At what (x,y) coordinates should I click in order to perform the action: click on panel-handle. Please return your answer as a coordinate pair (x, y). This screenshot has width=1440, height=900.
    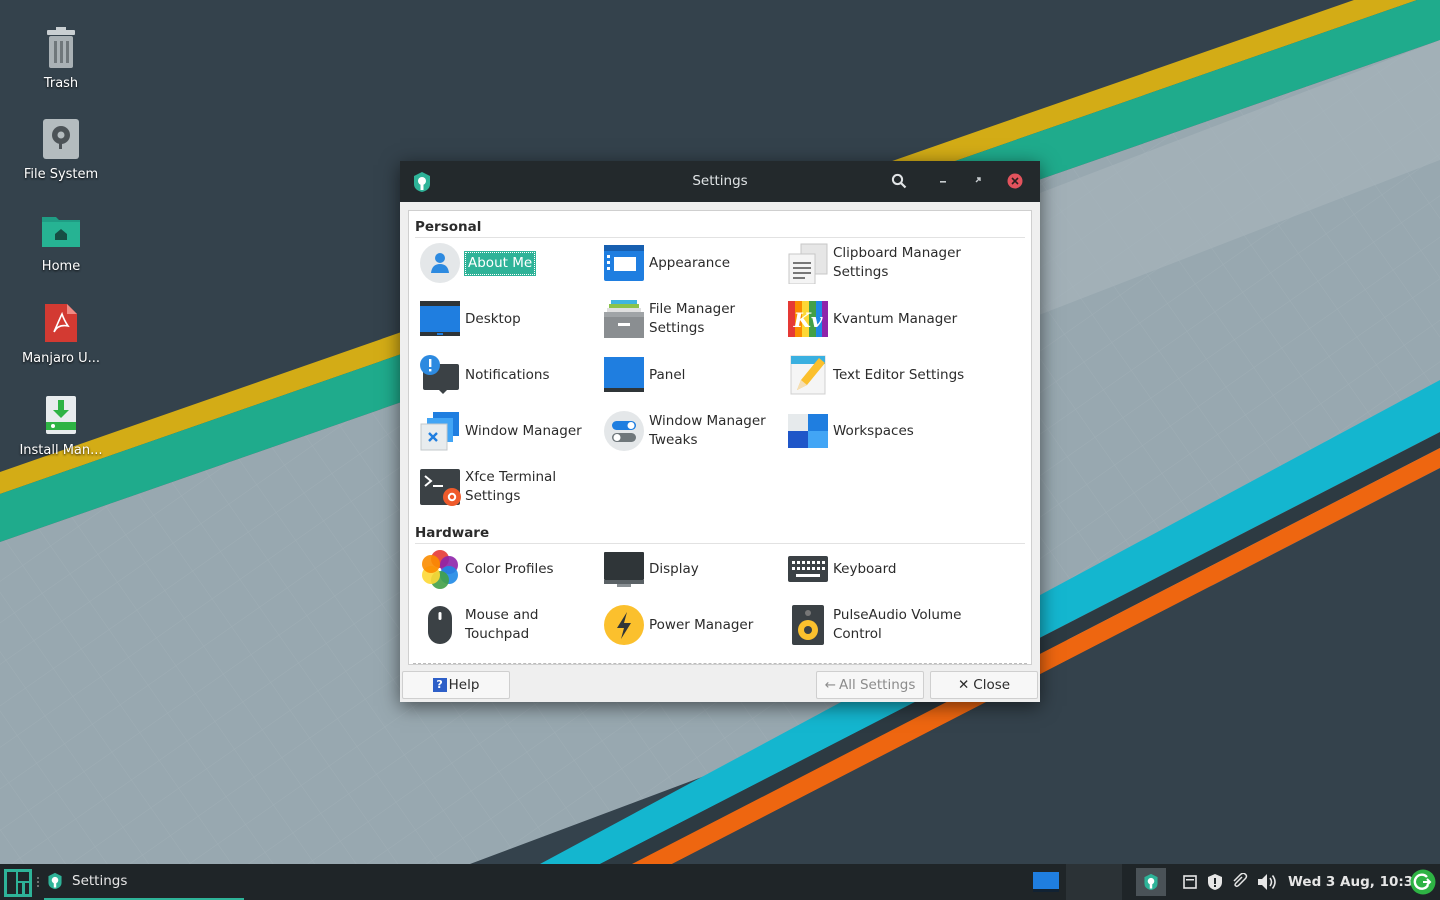
    Looking at the image, I should click on (38, 882).